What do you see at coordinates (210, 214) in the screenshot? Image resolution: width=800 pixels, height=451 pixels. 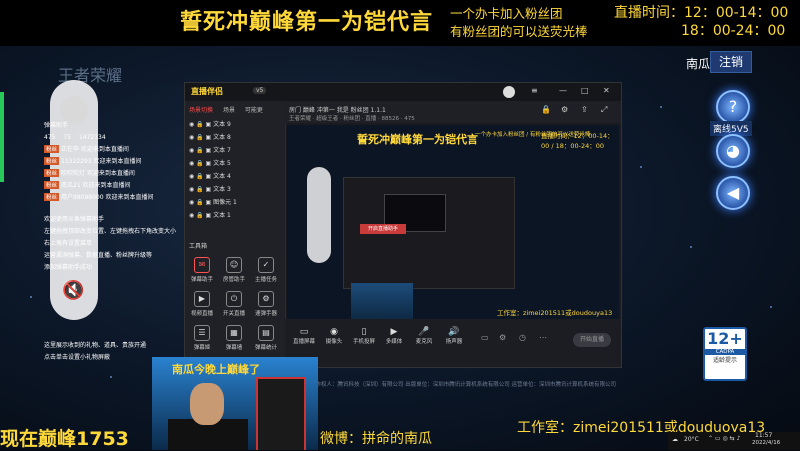 I see `scene-item: ◉ 🔒 ▣ 文本 1` at bounding box center [210, 214].